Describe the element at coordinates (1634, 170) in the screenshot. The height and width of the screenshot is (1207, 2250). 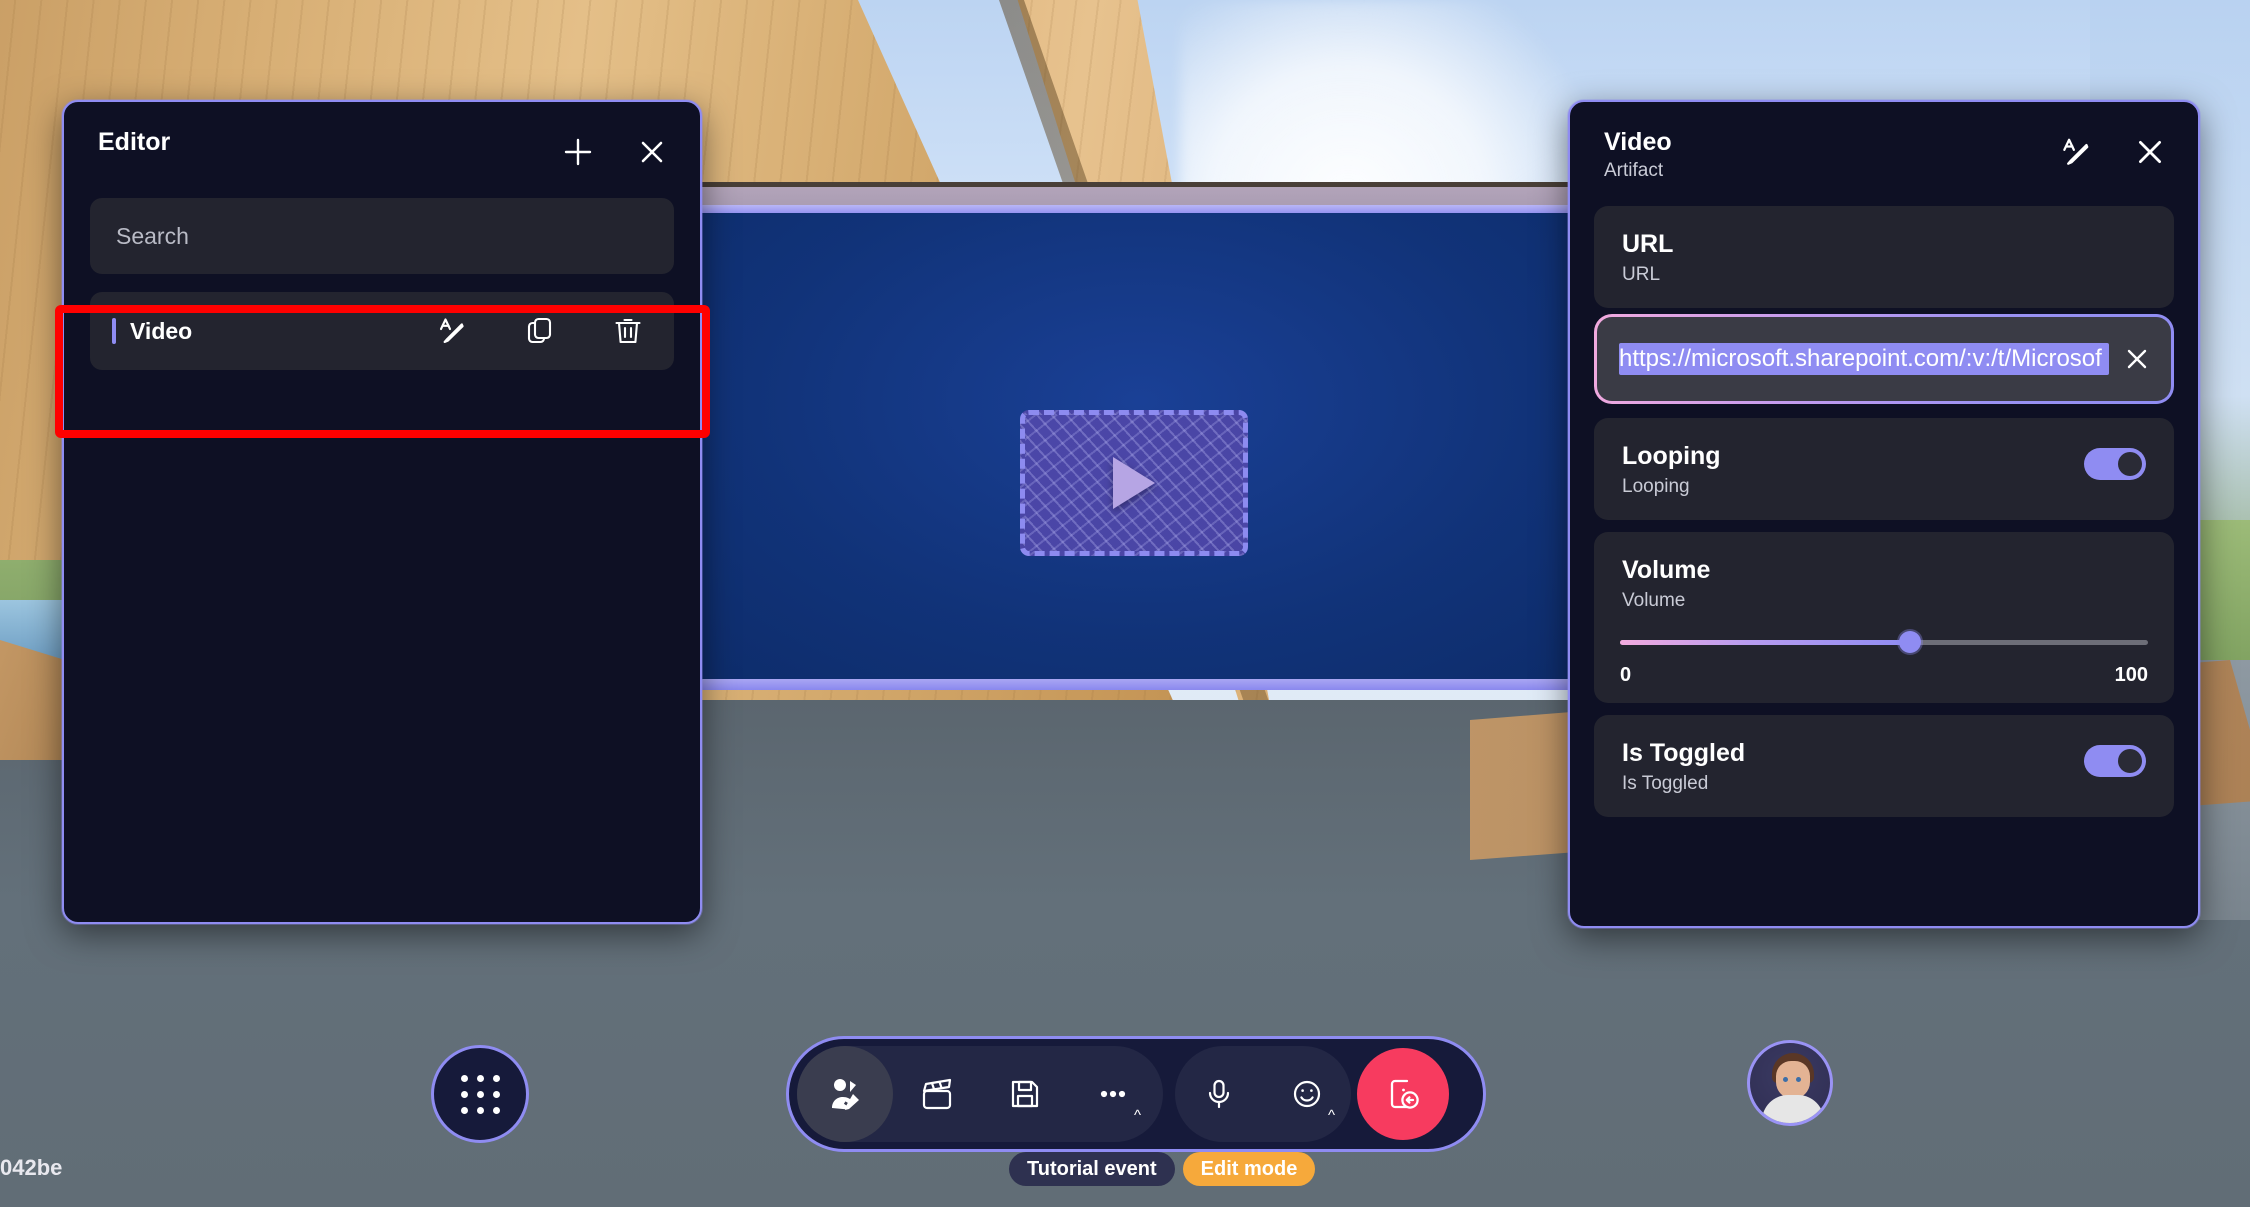
I see `properties-panel-subtitle: Artifact` at that location.